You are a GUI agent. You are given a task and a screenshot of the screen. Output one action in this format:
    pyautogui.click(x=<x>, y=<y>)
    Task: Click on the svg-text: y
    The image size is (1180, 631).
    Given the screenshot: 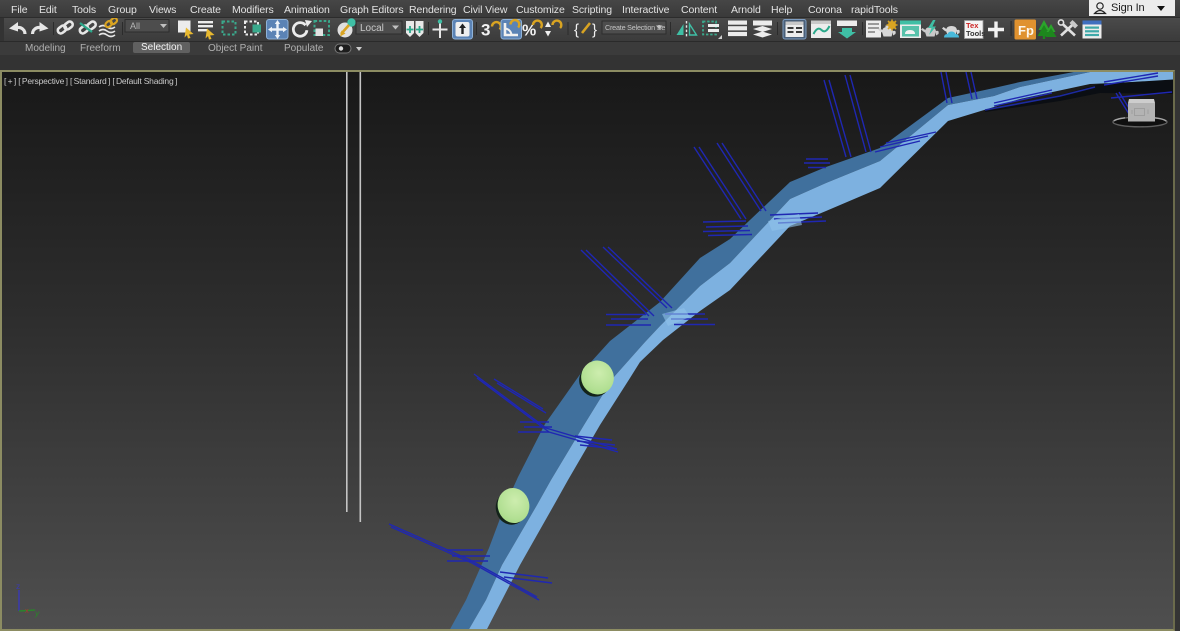 What is the action you would take?
    pyautogui.click(x=37, y=613)
    